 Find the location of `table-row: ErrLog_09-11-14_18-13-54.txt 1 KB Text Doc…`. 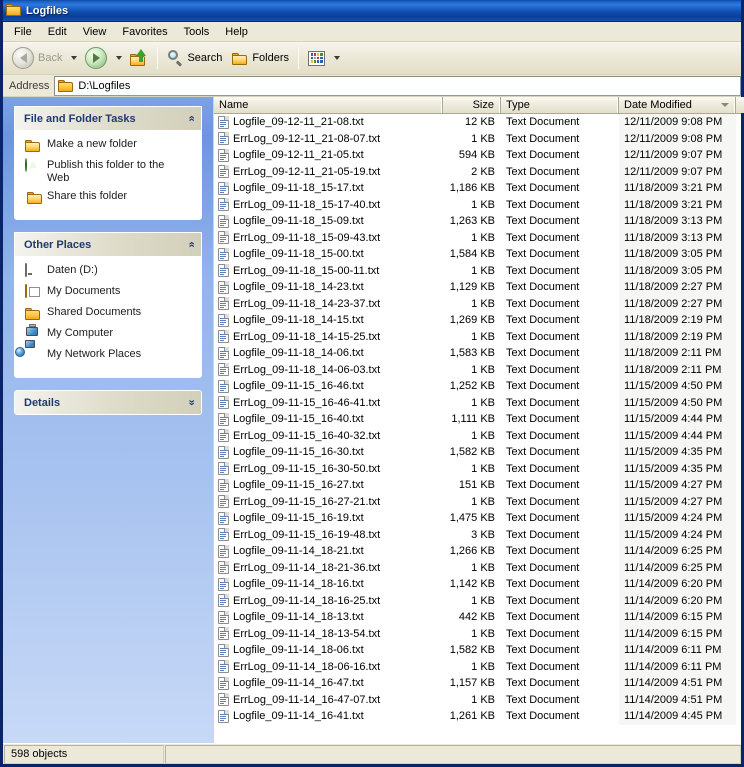

table-row: ErrLog_09-11-14_18-13-54.txt 1 KB Text Doc… is located at coordinates (477, 633).